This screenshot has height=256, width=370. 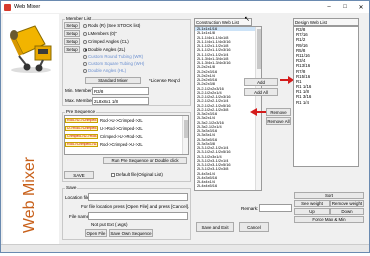 What do you see at coordinates (278, 112) in the screenshot?
I see `remove-button: Remove` at bounding box center [278, 112].